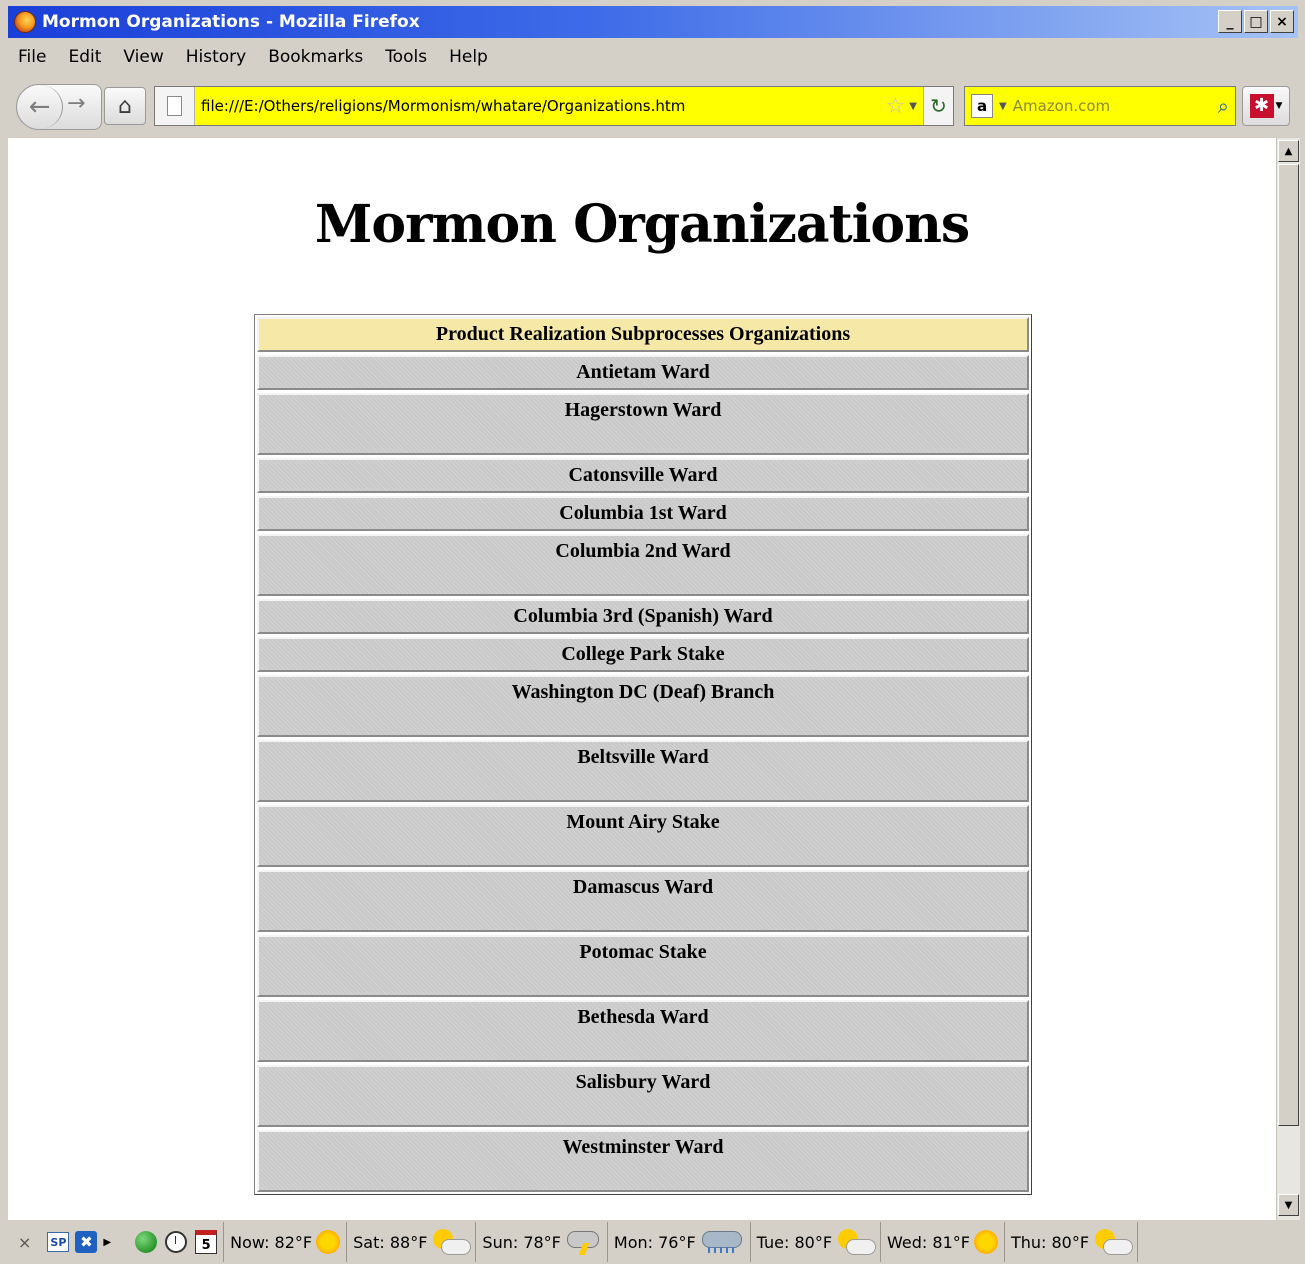  Describe the element at coordinates (76, 103) in the screenshot. I see `forward-button: →` at that location.